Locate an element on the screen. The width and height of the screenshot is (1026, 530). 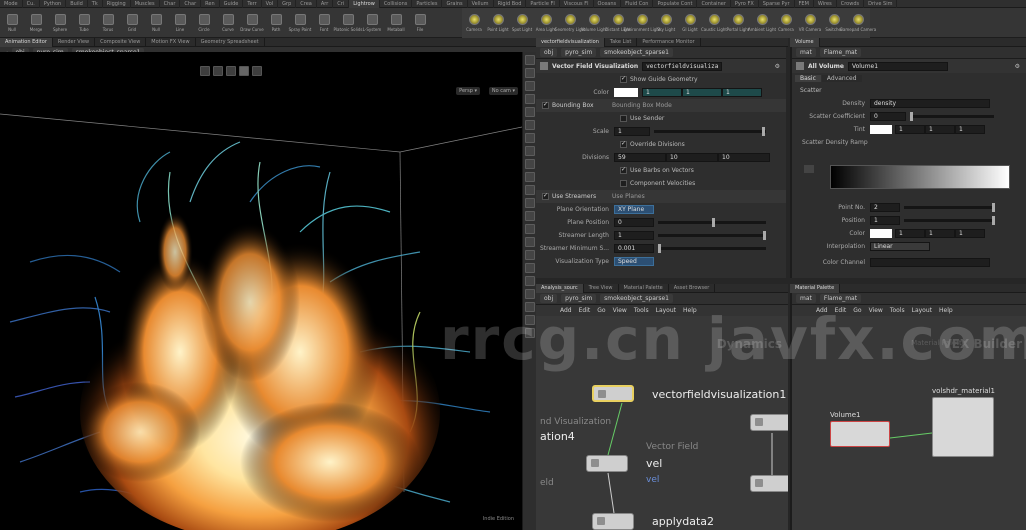
path-node-smokeobject: smokeobject_sparse1 is located at coordinates (636, 52).